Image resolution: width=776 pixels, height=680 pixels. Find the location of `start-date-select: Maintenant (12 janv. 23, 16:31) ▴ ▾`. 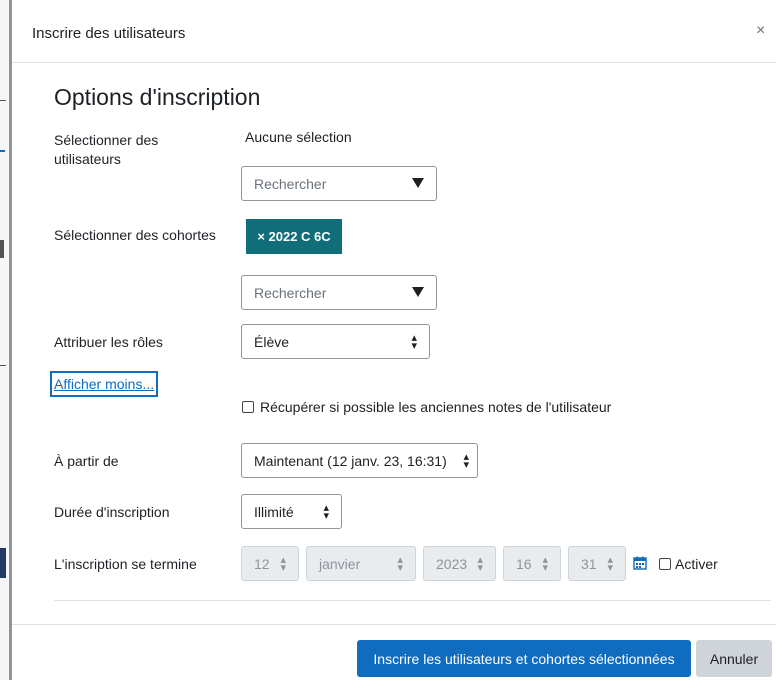

start-date-select: Maintenant (12 janv. 23, 16:31) ▴ ▾ is located at coordinates (359, 460).